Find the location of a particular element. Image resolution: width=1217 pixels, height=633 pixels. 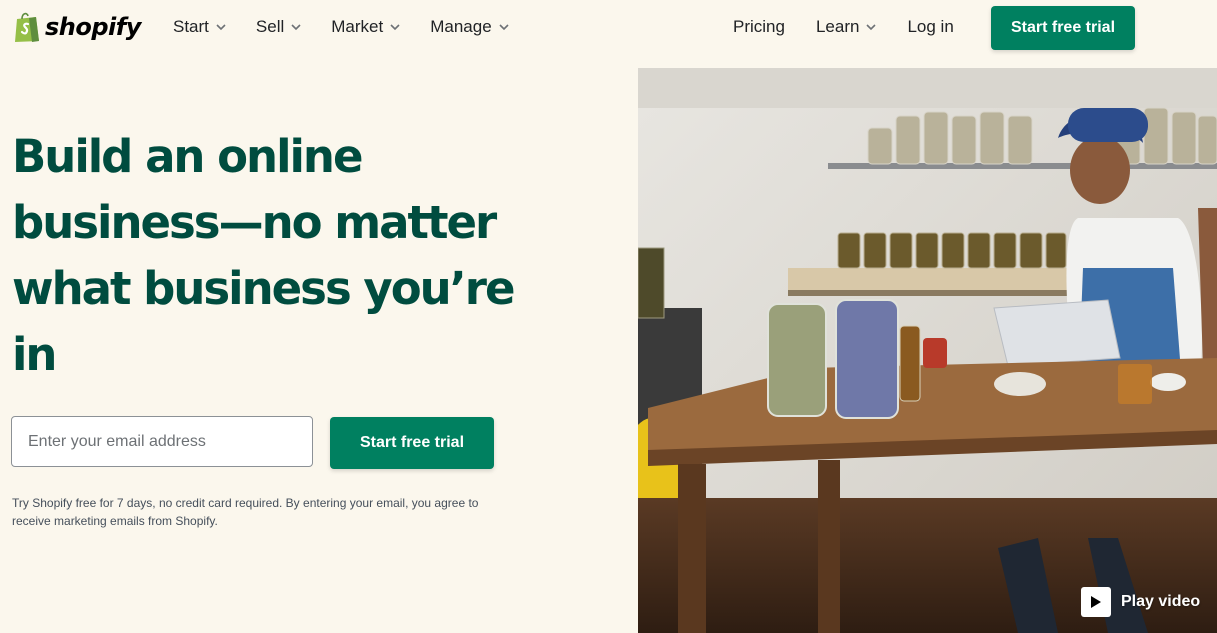

logo-wordmark: shopify is located at coordinates (93, 26).